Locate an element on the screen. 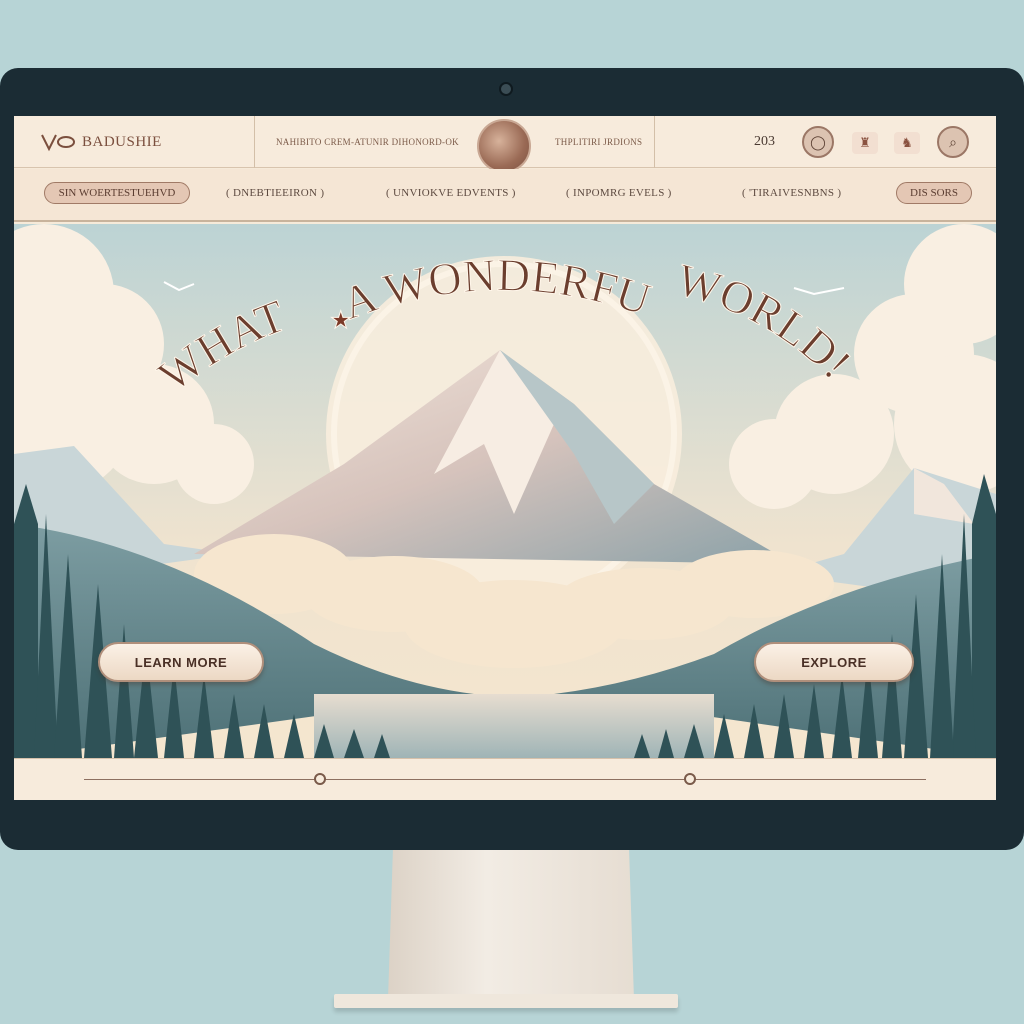  nav-item-1: ( DNEBTIEEIRON ) is located at coordinates (275, 193).